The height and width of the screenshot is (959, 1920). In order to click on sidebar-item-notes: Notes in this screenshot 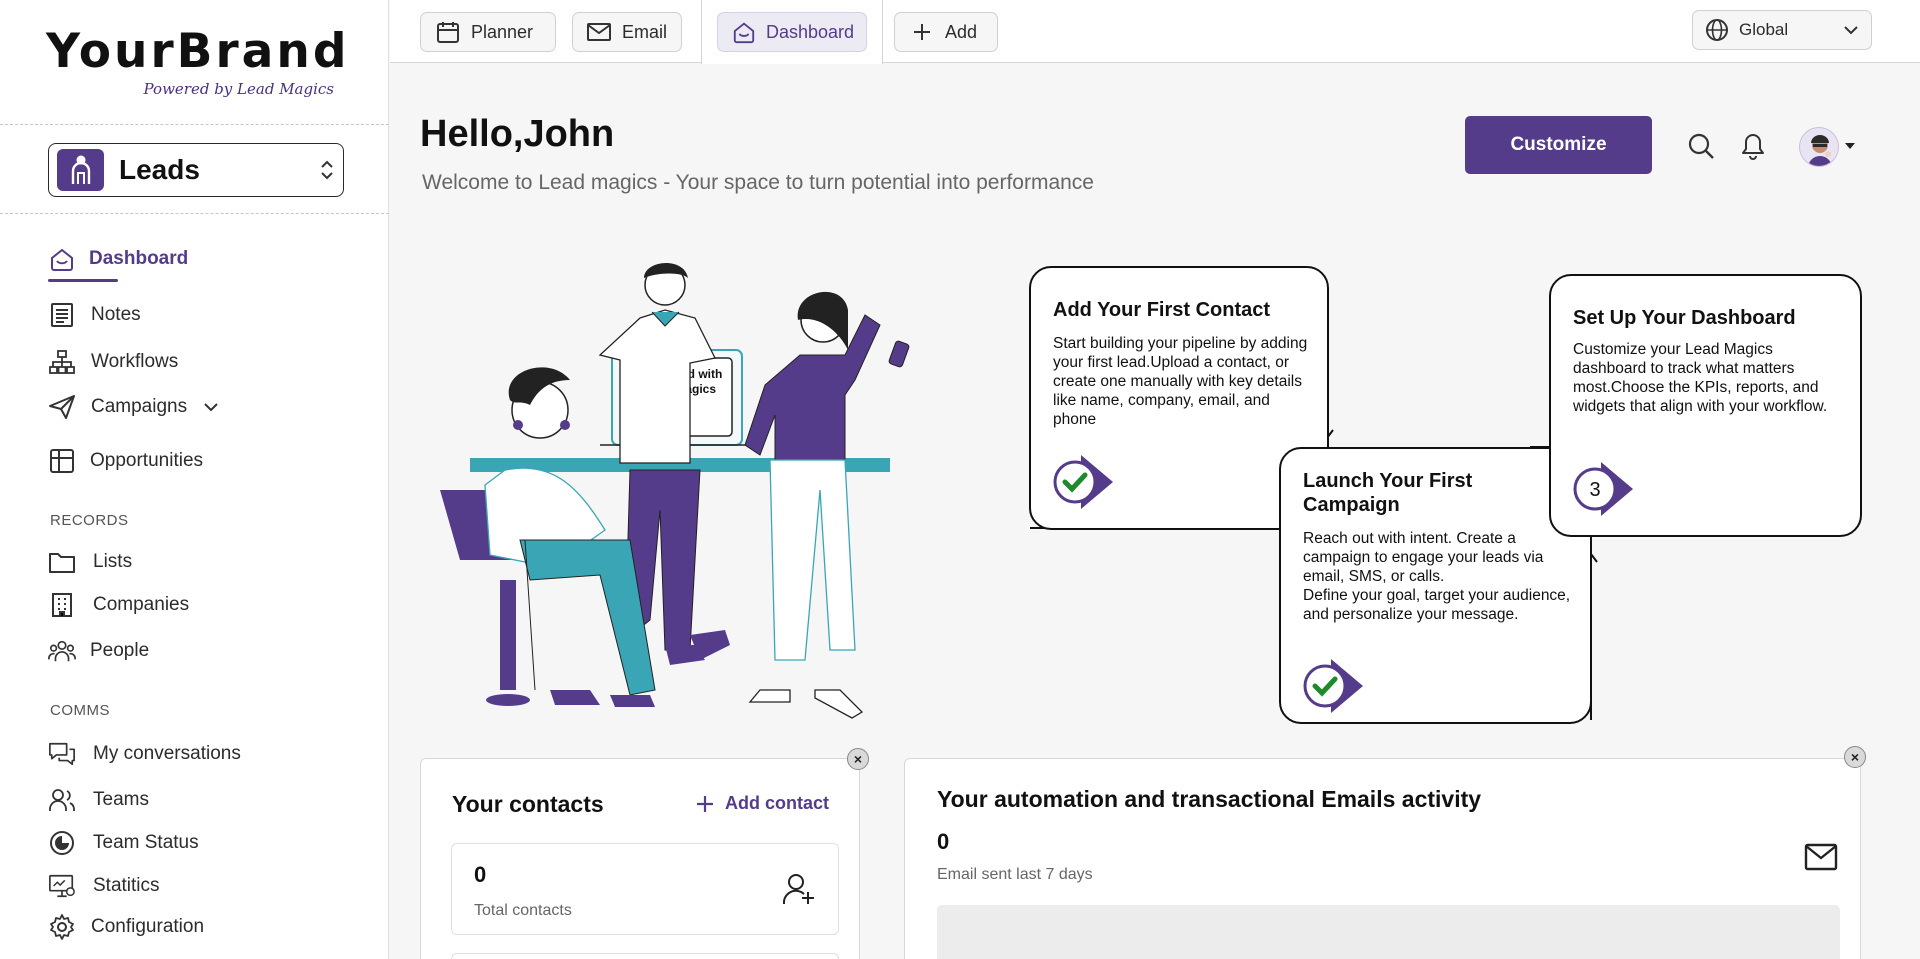, I will do `click(94, 315)`.